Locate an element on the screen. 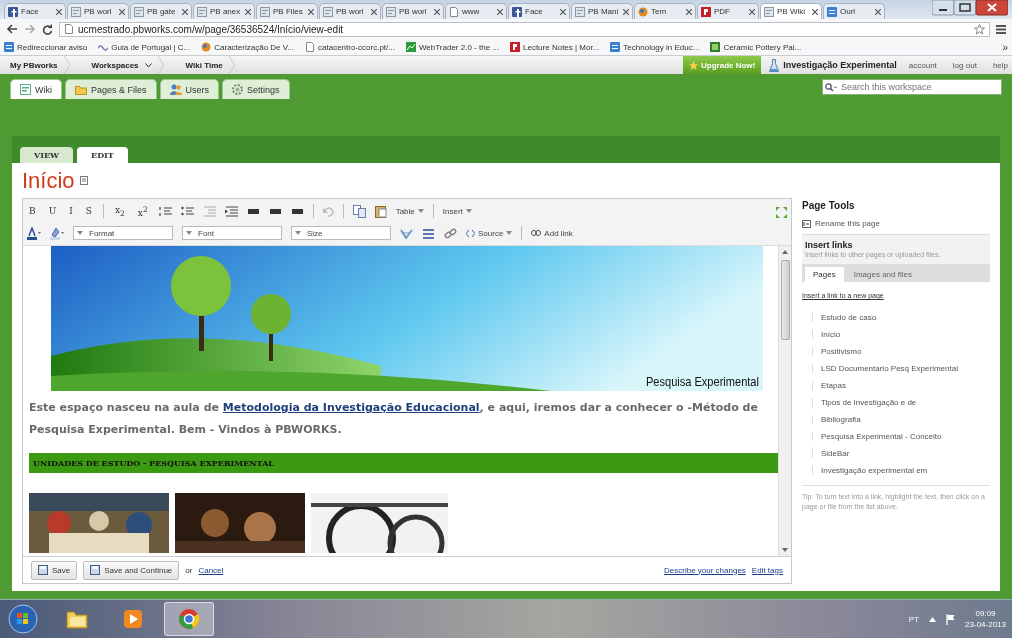 This screenshot has height=638, width=1012. mode-tab: VIEW is located at coordinates (47, 155).